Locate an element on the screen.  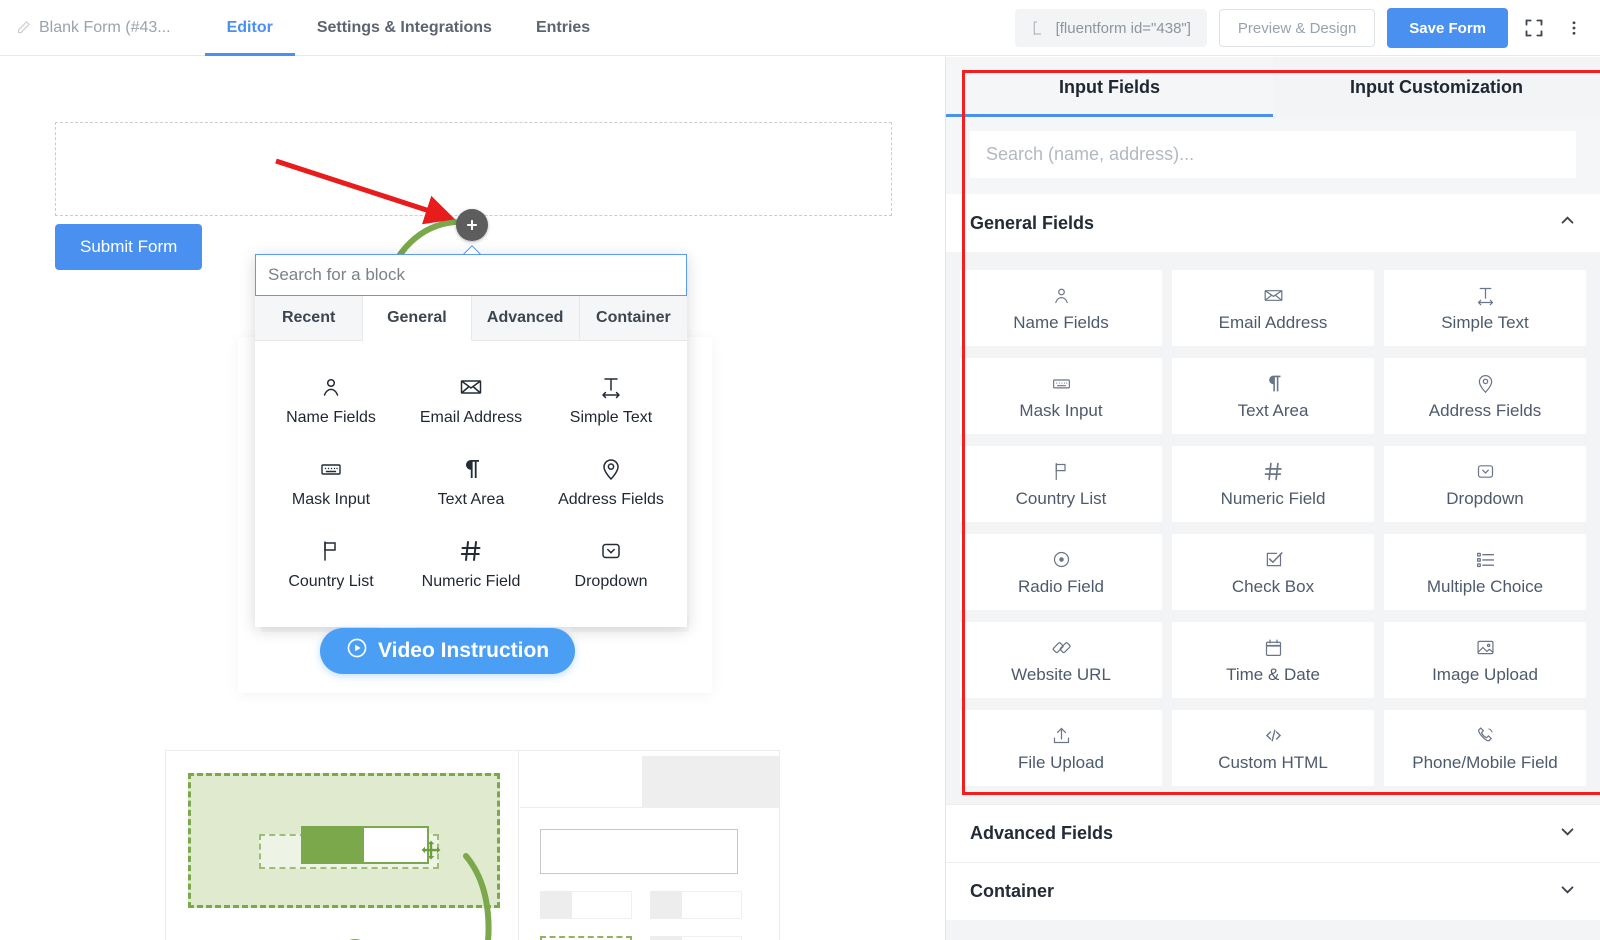
field-custom-html: Custom HTML is located at coordinates (1273, 748).